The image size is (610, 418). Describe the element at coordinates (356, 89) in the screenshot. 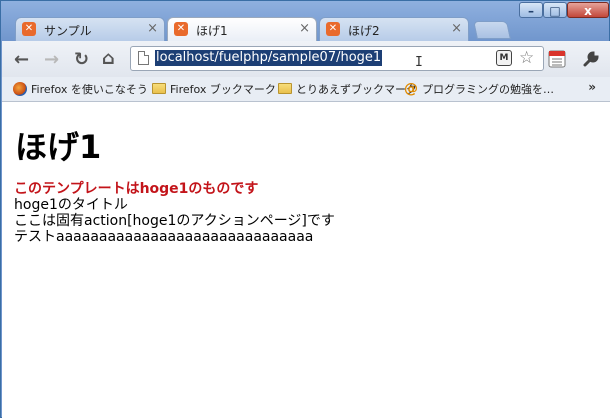

I see `bookmark-label: とりあえずブックマーク` at that location.